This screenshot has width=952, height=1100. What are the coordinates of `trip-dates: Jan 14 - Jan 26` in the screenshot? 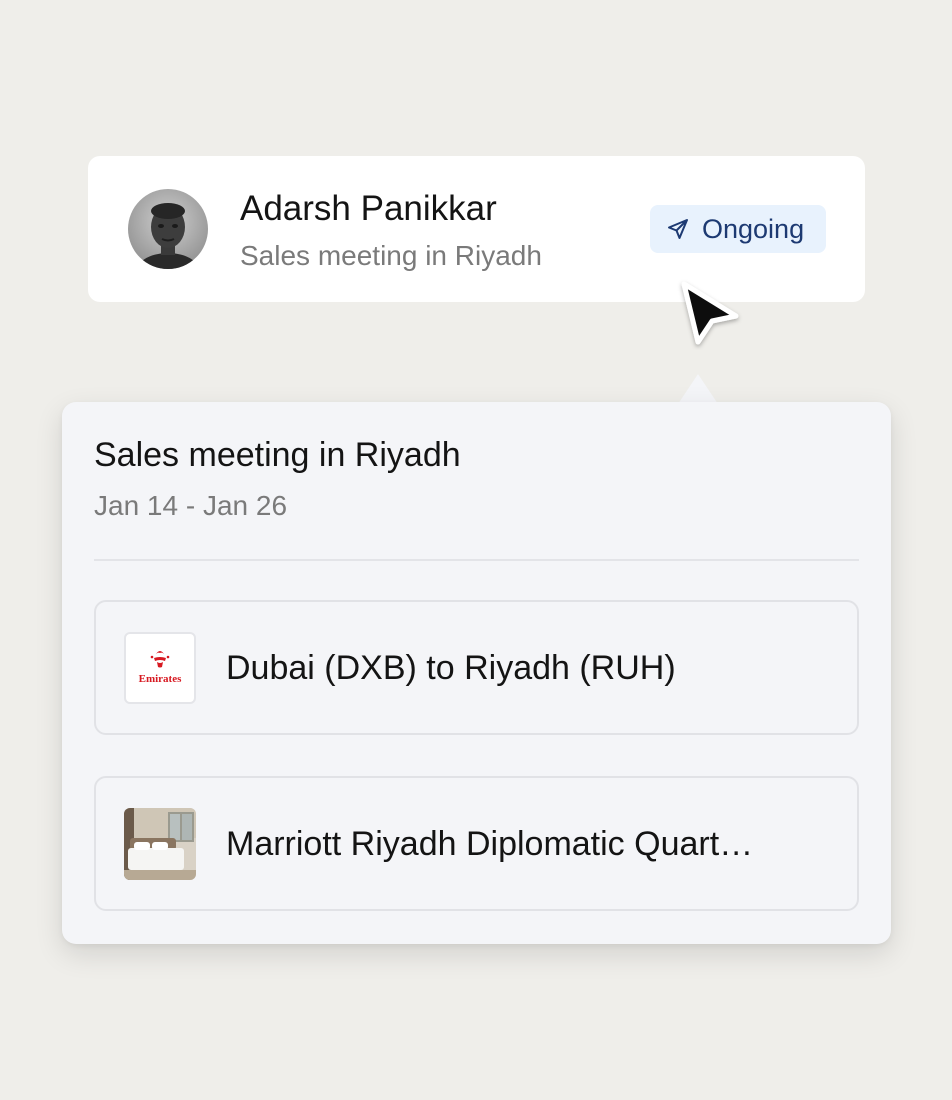 It's located at (191, 505).